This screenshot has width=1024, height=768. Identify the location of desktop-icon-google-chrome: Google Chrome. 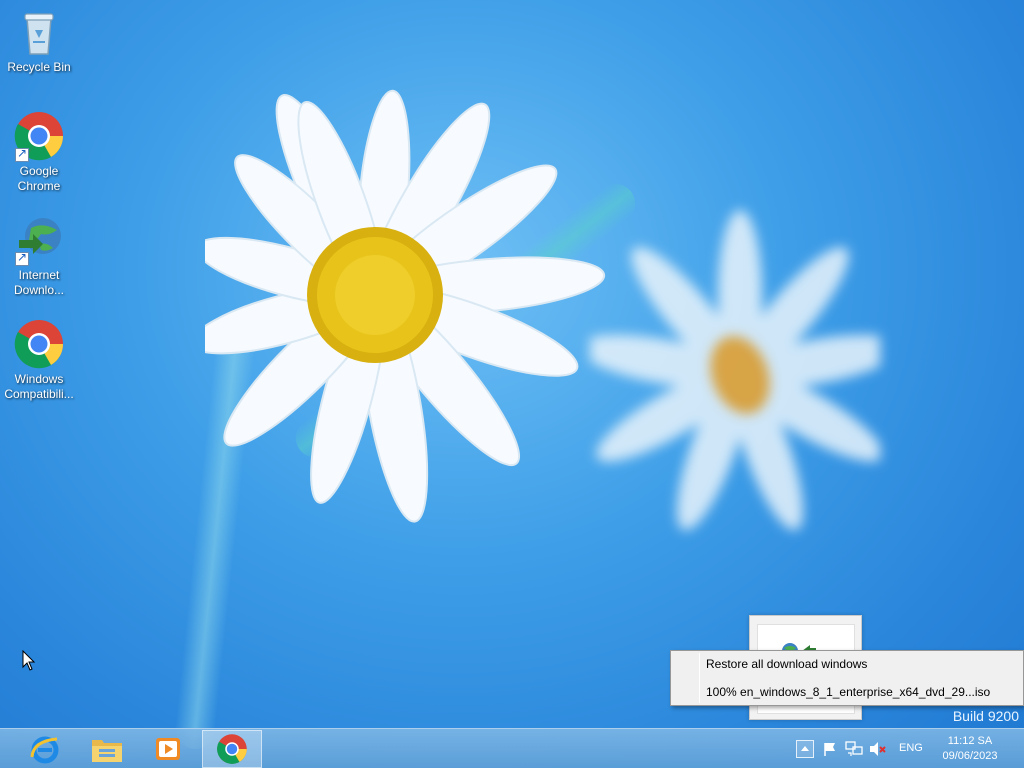
(39, 152).